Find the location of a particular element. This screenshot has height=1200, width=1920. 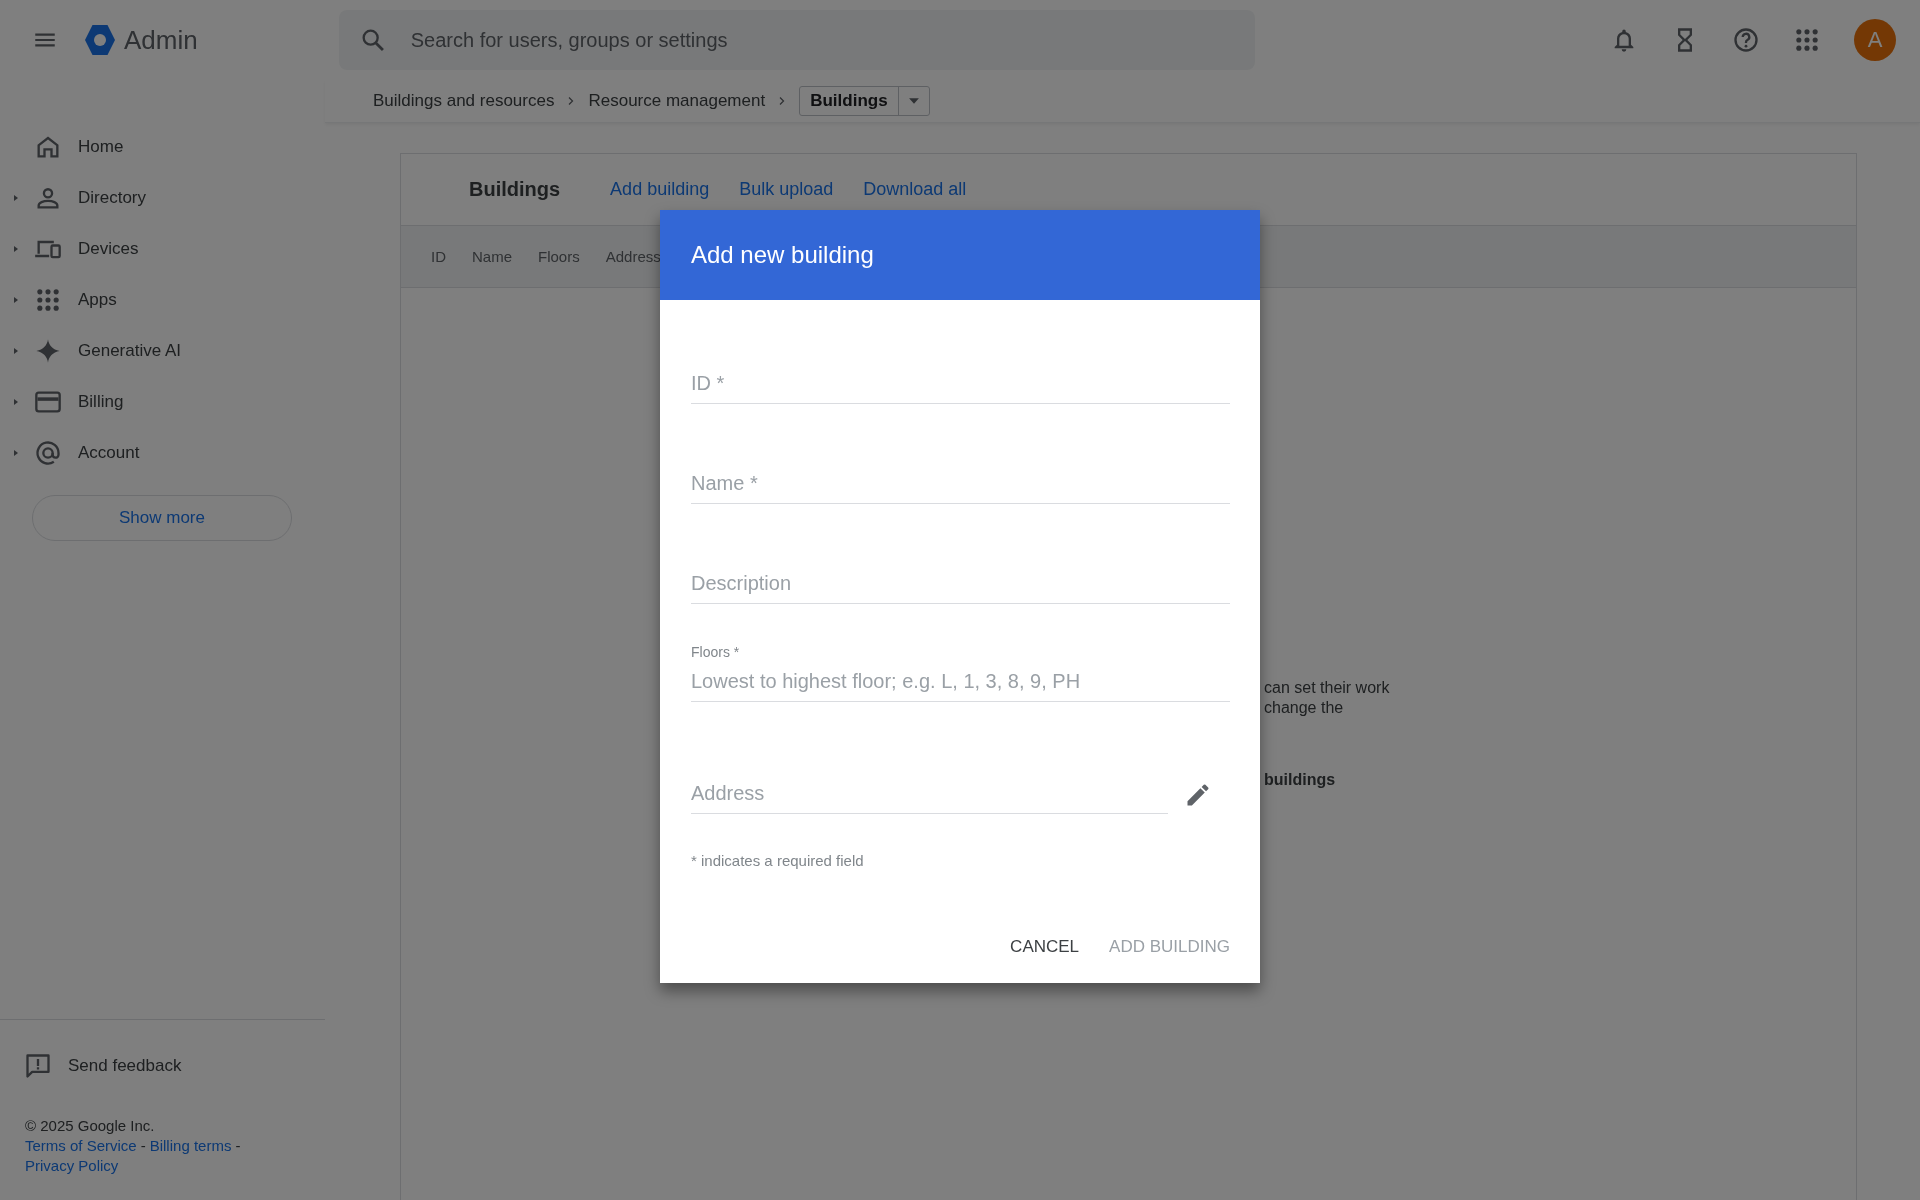

nav-label: Home is located at coordinates (101, 146).